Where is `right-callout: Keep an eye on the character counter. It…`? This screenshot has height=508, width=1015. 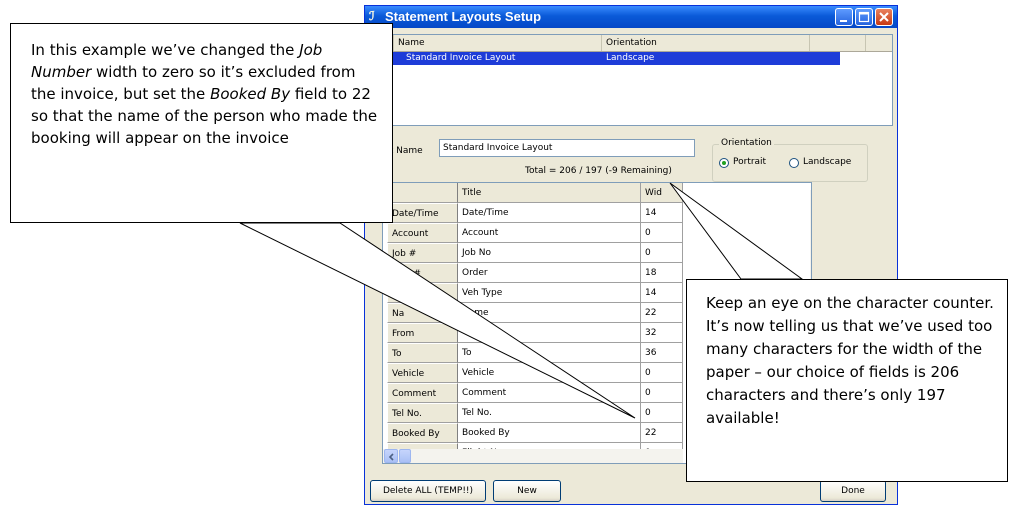 right-callout: Keep an eye on the character counter. It… is located at coordinates (847, 380).